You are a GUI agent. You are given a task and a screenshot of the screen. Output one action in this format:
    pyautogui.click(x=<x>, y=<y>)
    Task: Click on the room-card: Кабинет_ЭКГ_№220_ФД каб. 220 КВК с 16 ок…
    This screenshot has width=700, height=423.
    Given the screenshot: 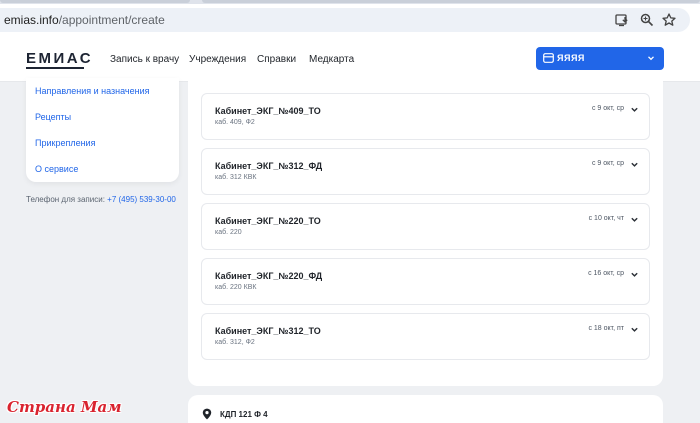 What is the action you would take?
    pyautogui.click(x=425, y=281)
    